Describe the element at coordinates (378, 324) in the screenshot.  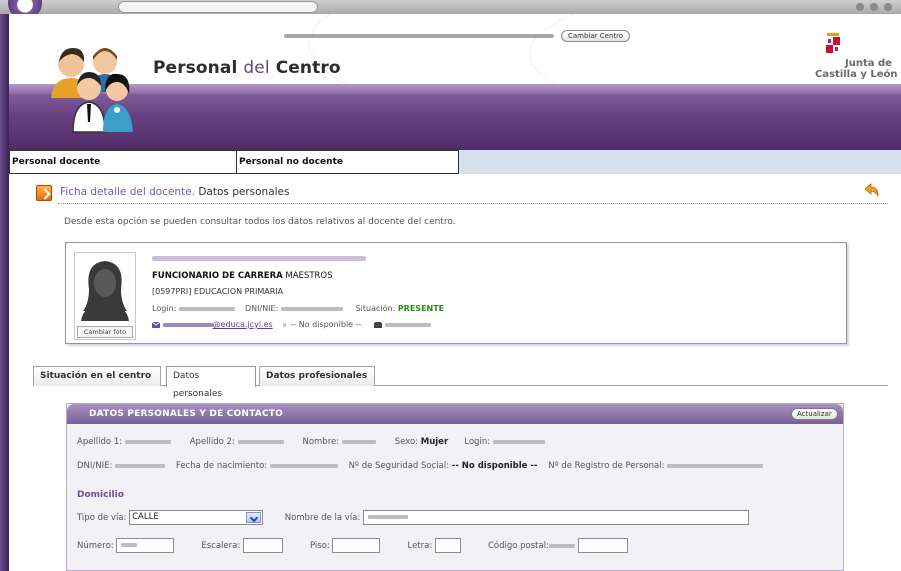
I see `phone-icon` at that location.